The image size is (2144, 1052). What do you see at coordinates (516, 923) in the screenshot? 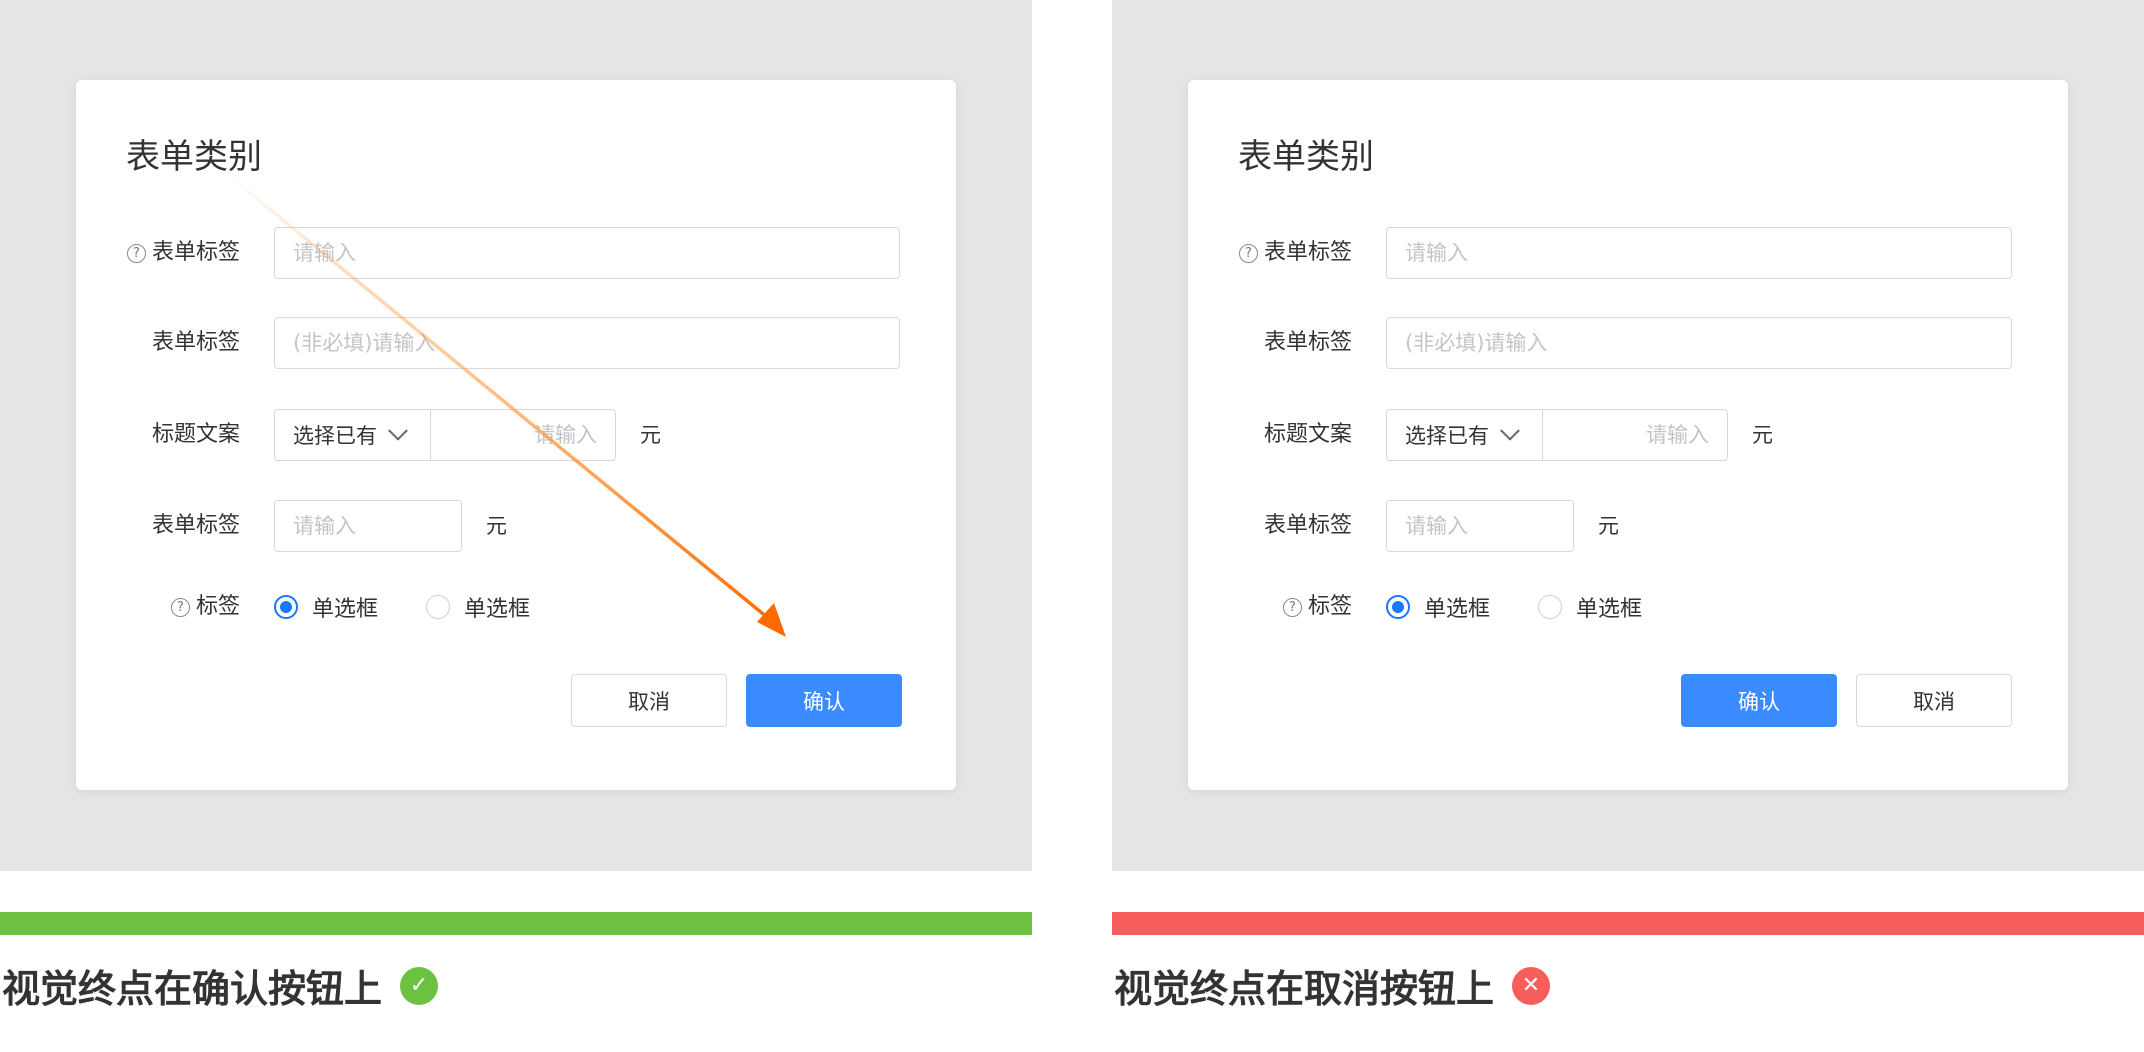
I see `status-bar-good` at bounding box center [516, 923].